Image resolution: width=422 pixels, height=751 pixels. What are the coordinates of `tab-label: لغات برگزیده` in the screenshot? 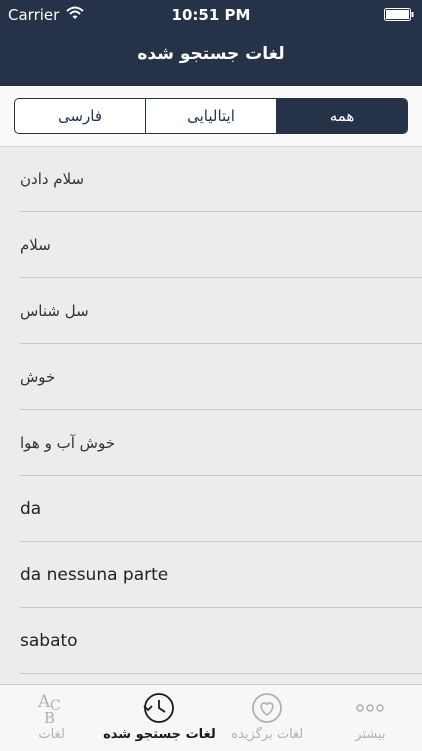 It's located at (267, 734).